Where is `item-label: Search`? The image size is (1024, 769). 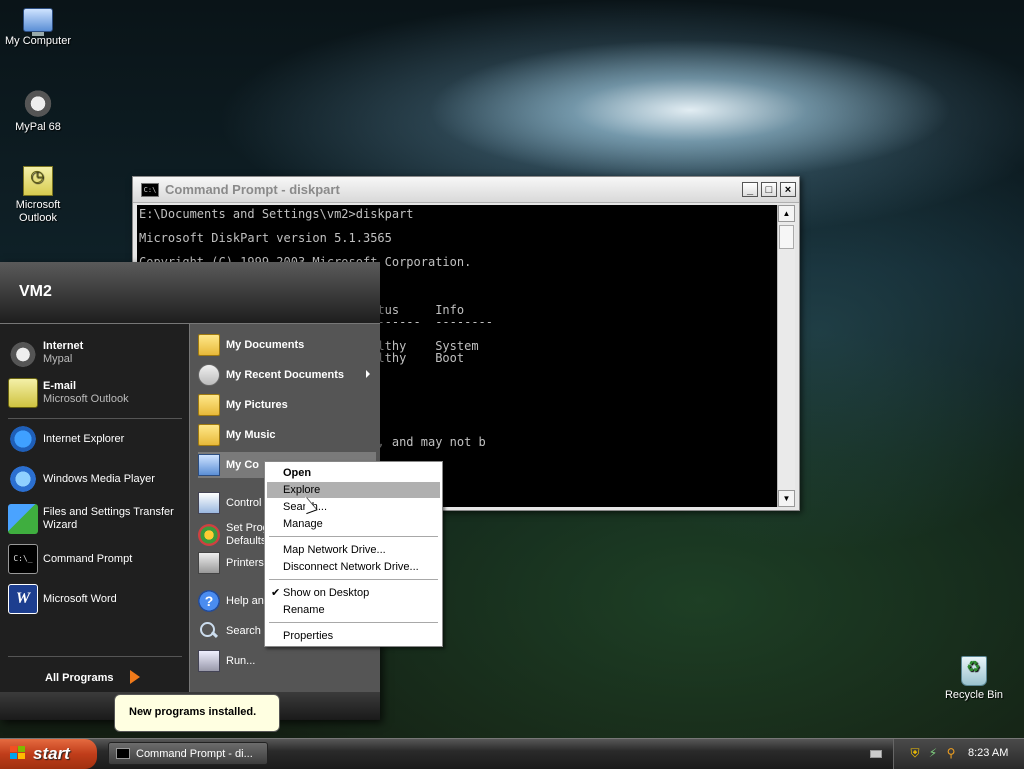 item-label: Search is located at coordinates (243, 631).